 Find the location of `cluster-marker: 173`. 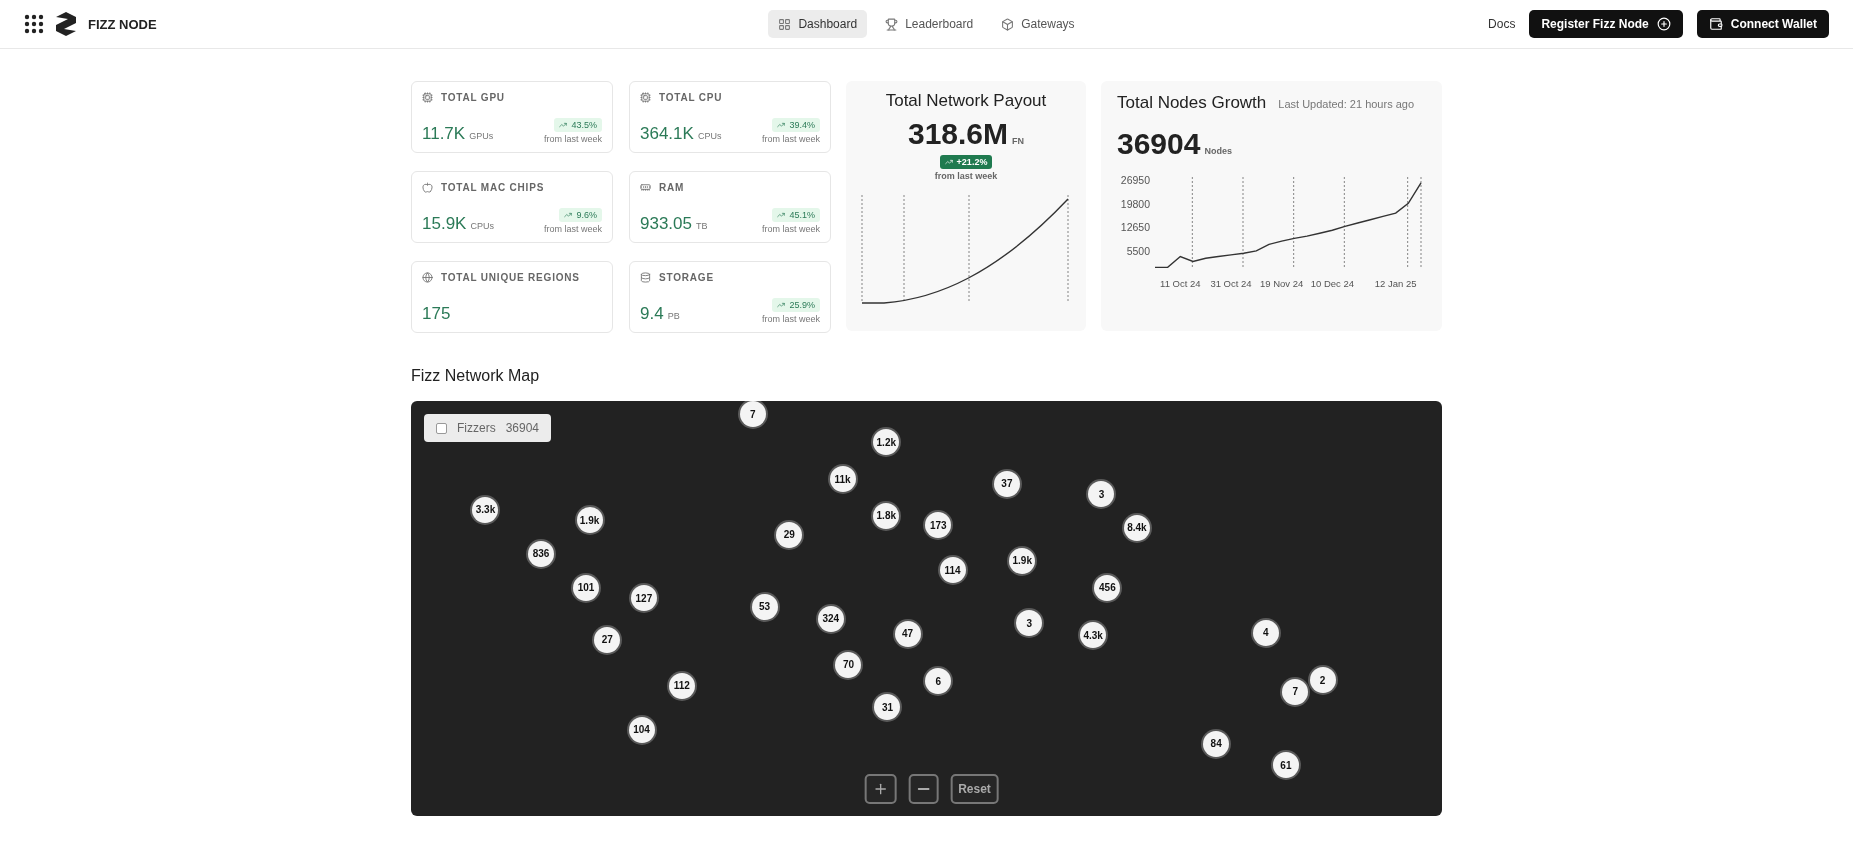

cluster-marker: 173 is located at coordinates (938, 525).